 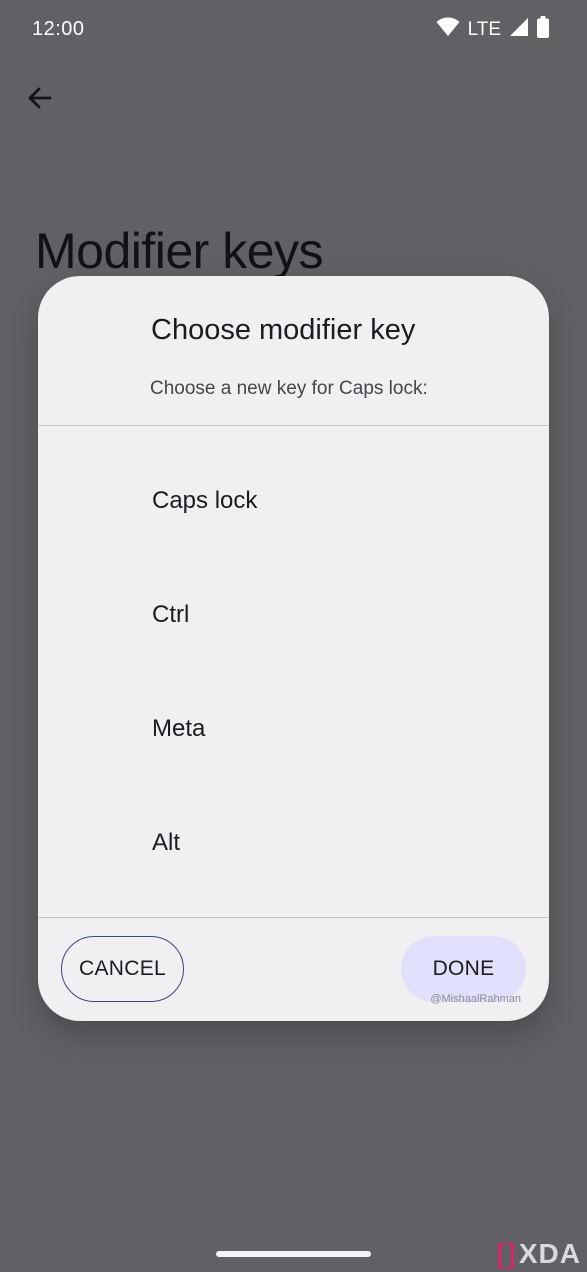 What do you see at coordinates (475, 999) in the screenshot?
I see `watermark: @MishaalRahman` at bounding box center [475, 999].